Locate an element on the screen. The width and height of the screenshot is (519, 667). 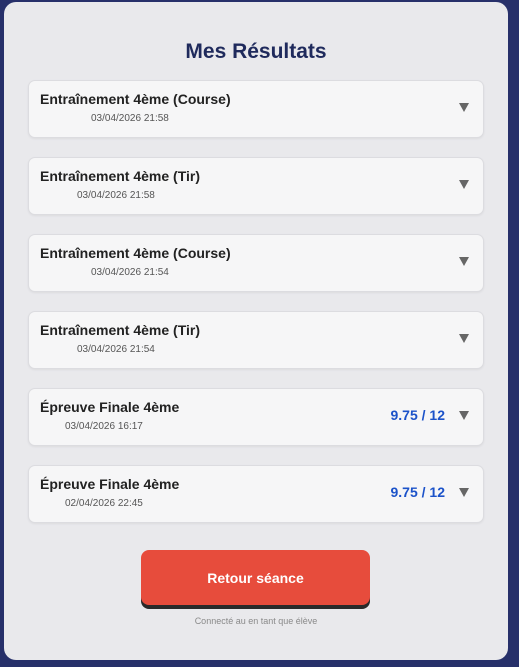
back-to-session-button: Retour séance is located at coordinates (255, 577).